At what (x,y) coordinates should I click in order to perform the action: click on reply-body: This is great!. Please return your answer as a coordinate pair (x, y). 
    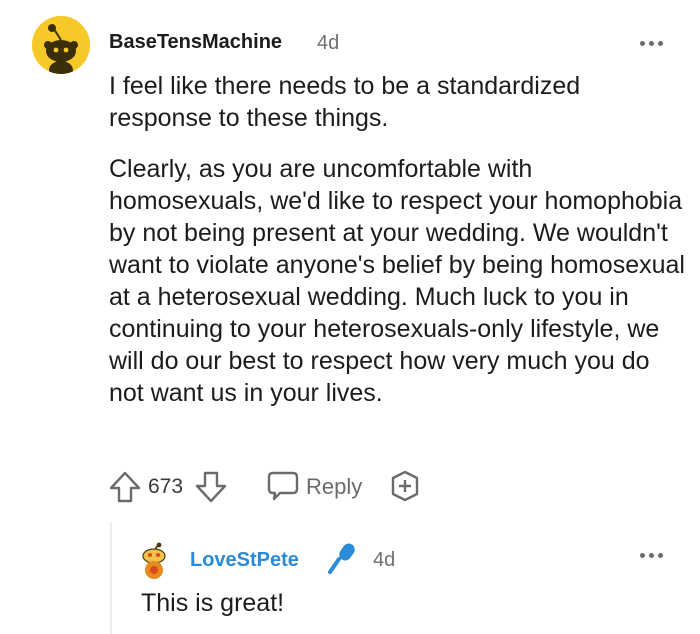
    Looking at the image, I should click on (213, 603).